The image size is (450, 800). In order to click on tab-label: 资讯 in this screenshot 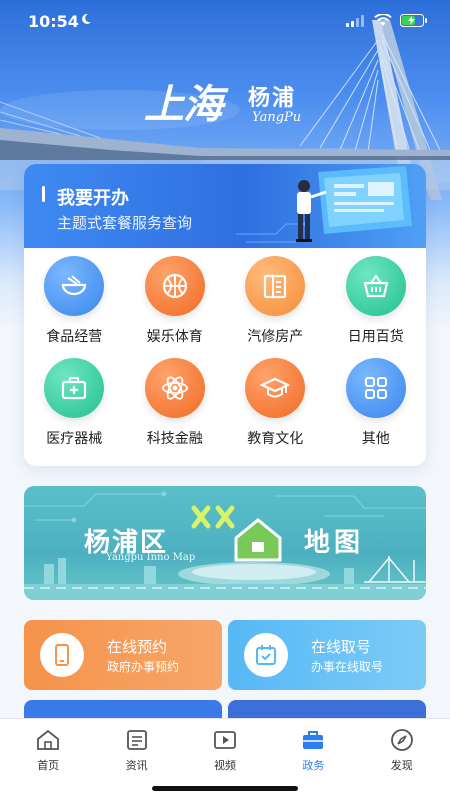, I will do `click(136, 765)`.